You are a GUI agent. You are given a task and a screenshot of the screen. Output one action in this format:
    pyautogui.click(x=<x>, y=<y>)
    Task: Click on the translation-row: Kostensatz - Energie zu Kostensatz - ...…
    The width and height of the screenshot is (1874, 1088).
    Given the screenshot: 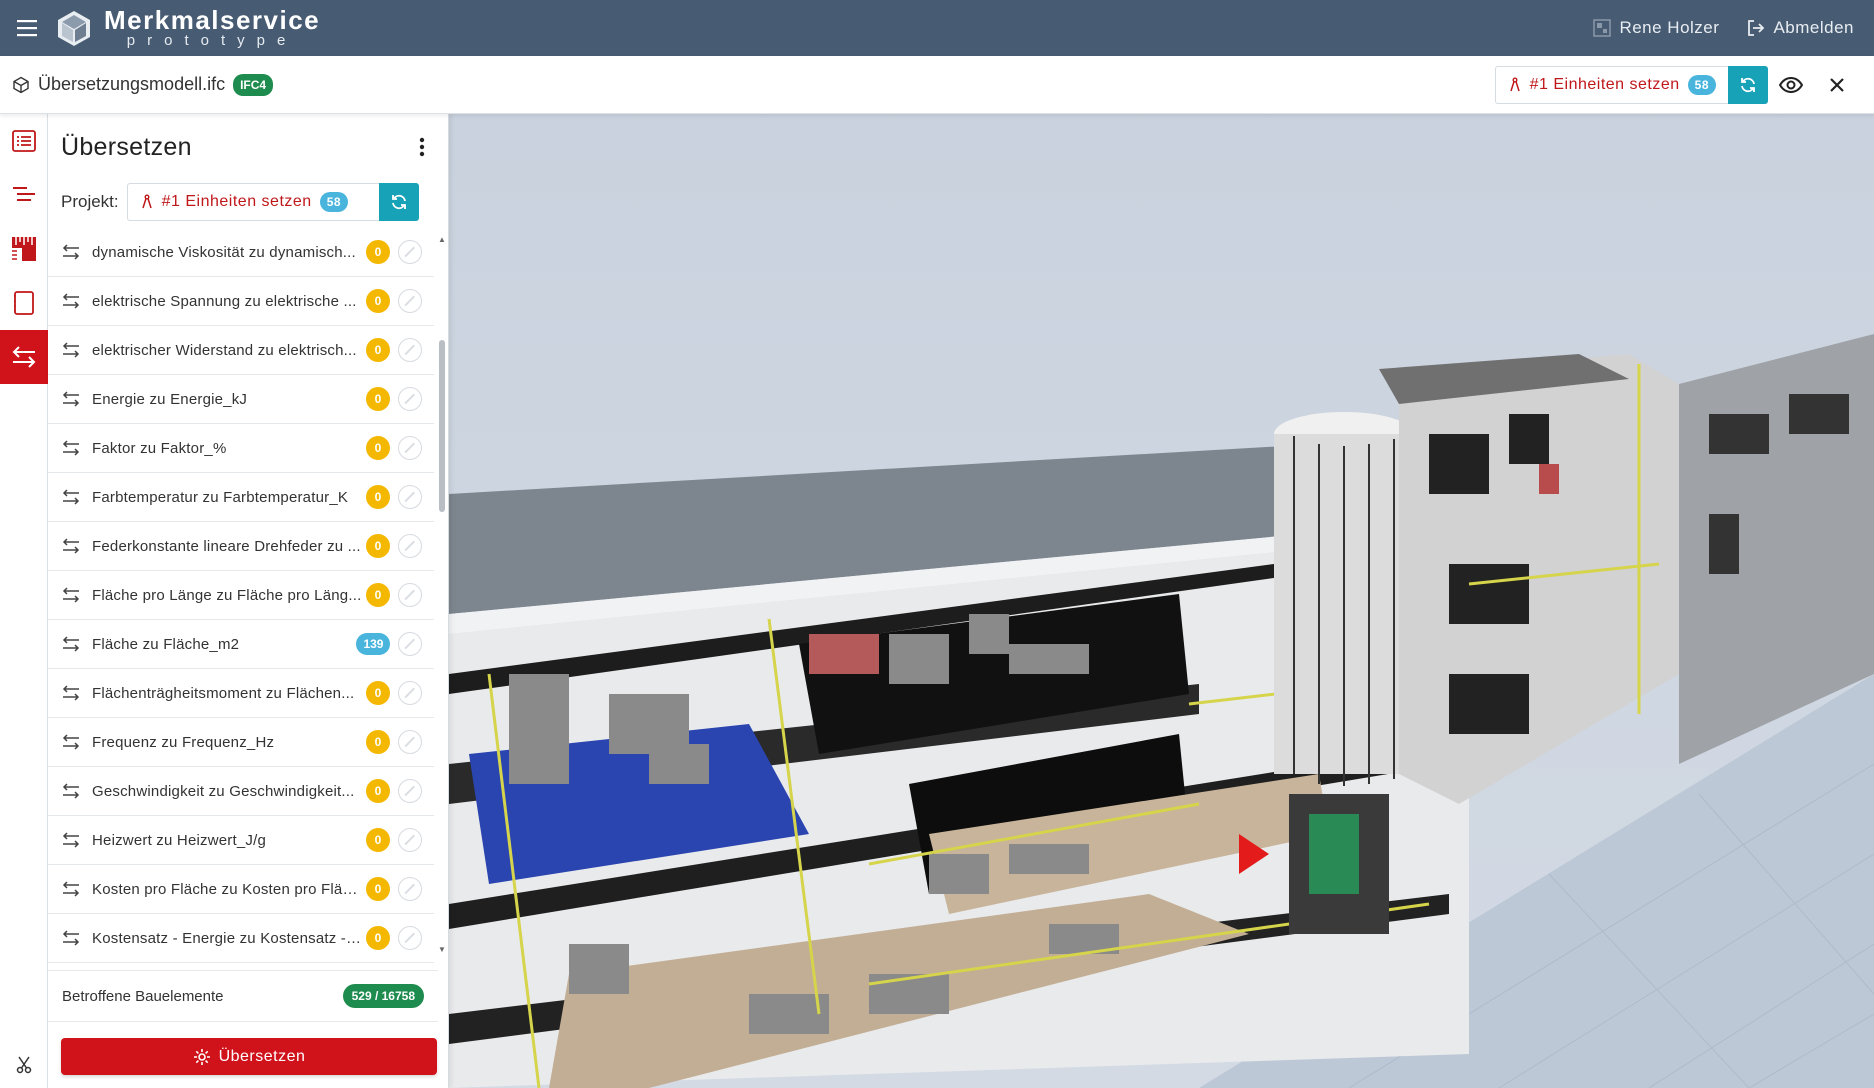 What is the action you would take?
    pyautogui.click(x=241, y=938)
    